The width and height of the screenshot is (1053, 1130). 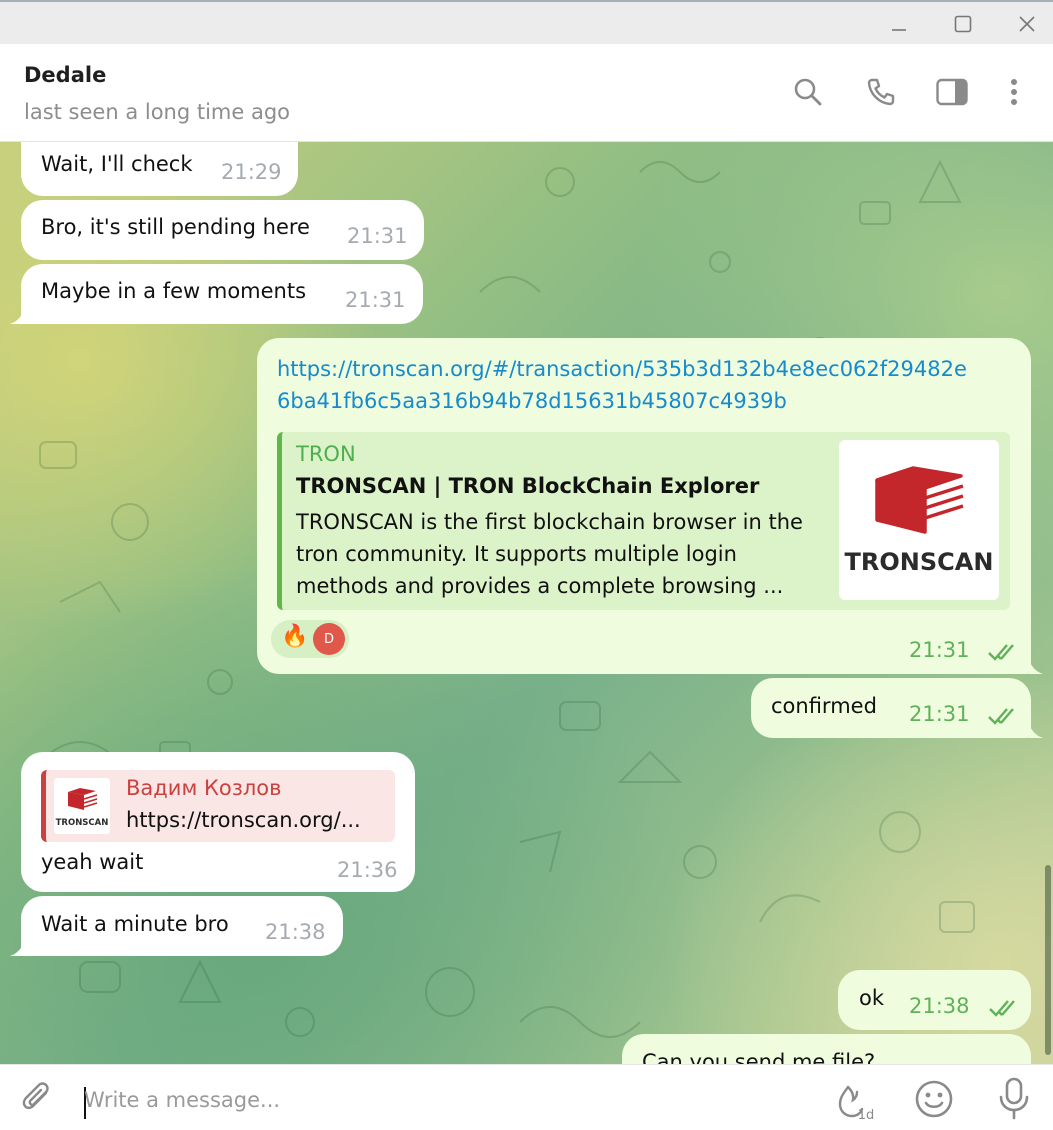 I want to click on message-bubble-incoming: Maybe in a few moments 21:31, so click(x=222, y=294).